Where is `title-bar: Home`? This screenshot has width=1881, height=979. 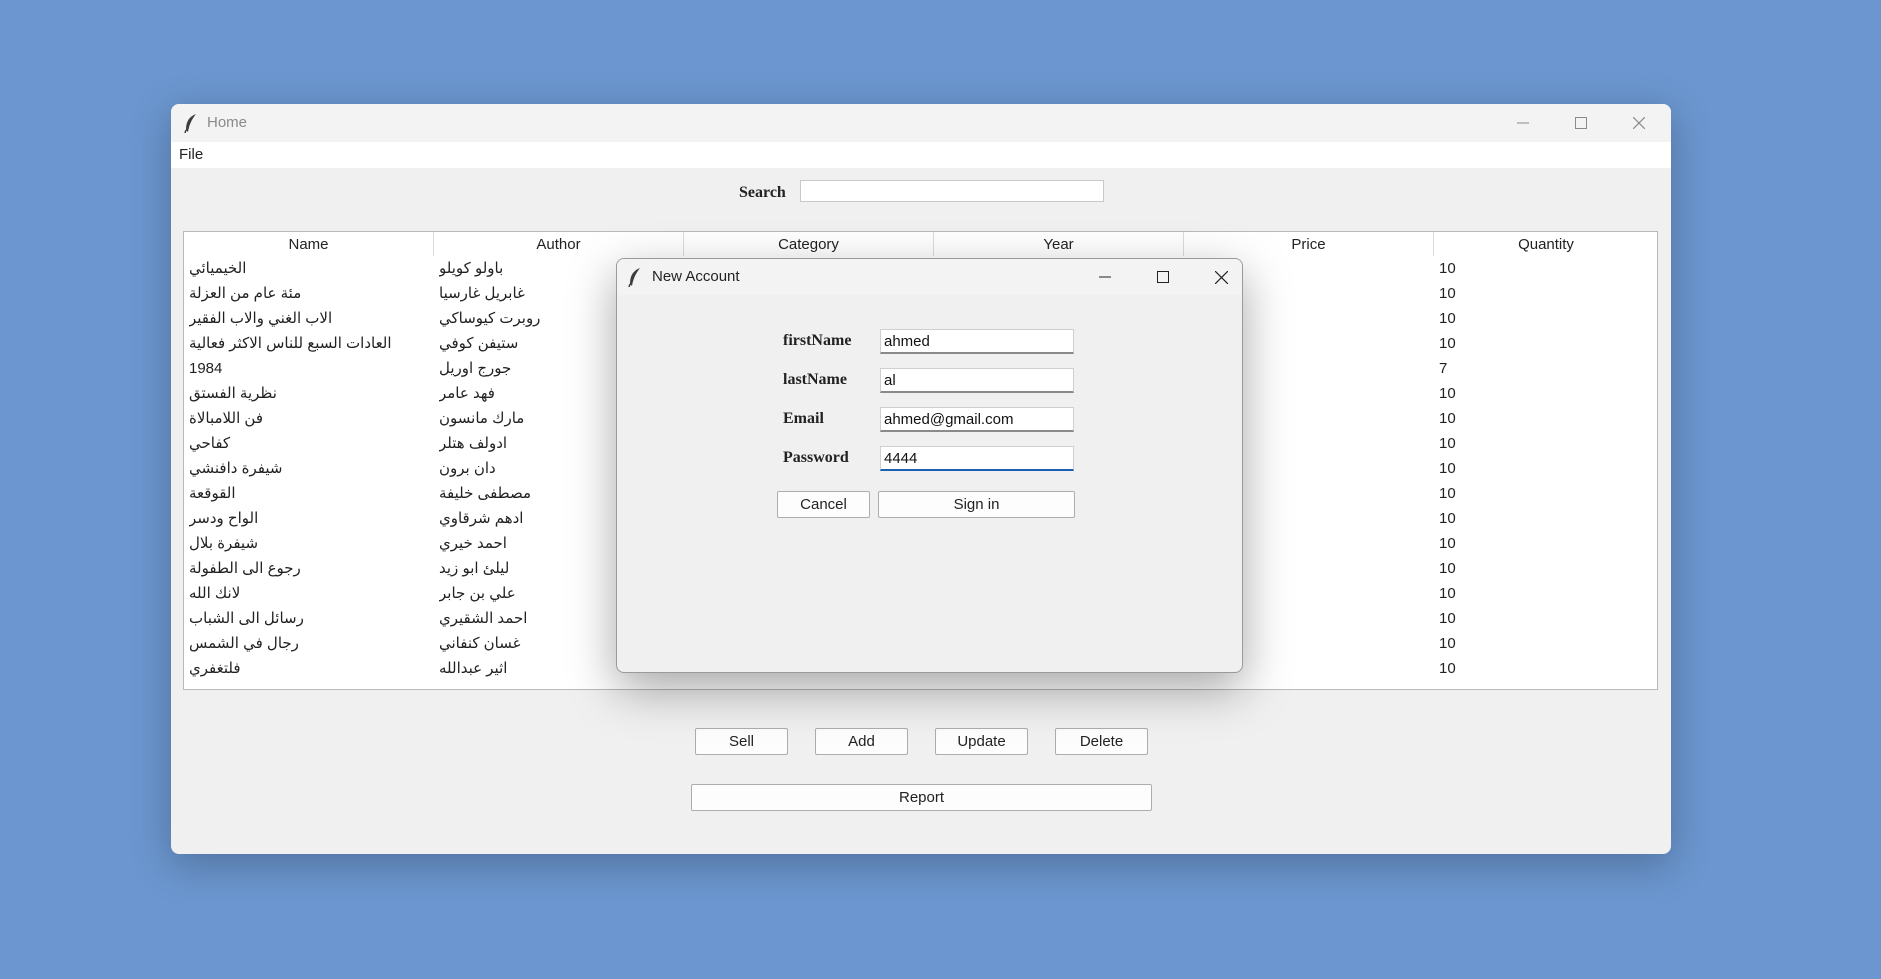
title-bar: Home is located at coordinates (921, 123).